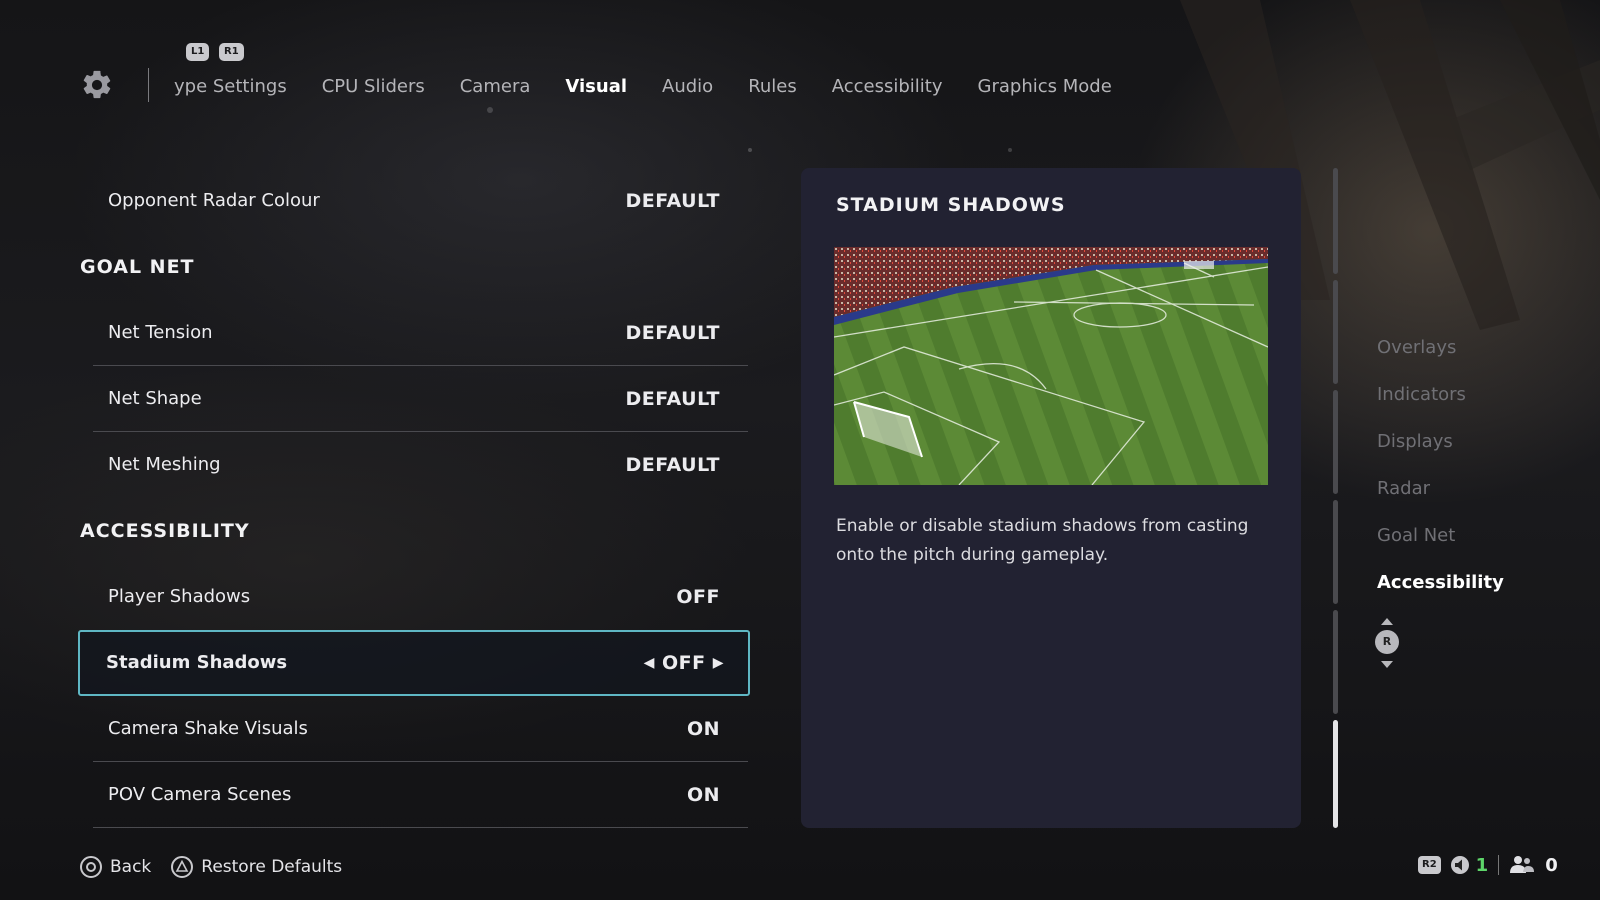 The height and width of the screenshot is (900, 1600). I want to click on section-header-goal-net: GOAL NET, so click(137, 267).